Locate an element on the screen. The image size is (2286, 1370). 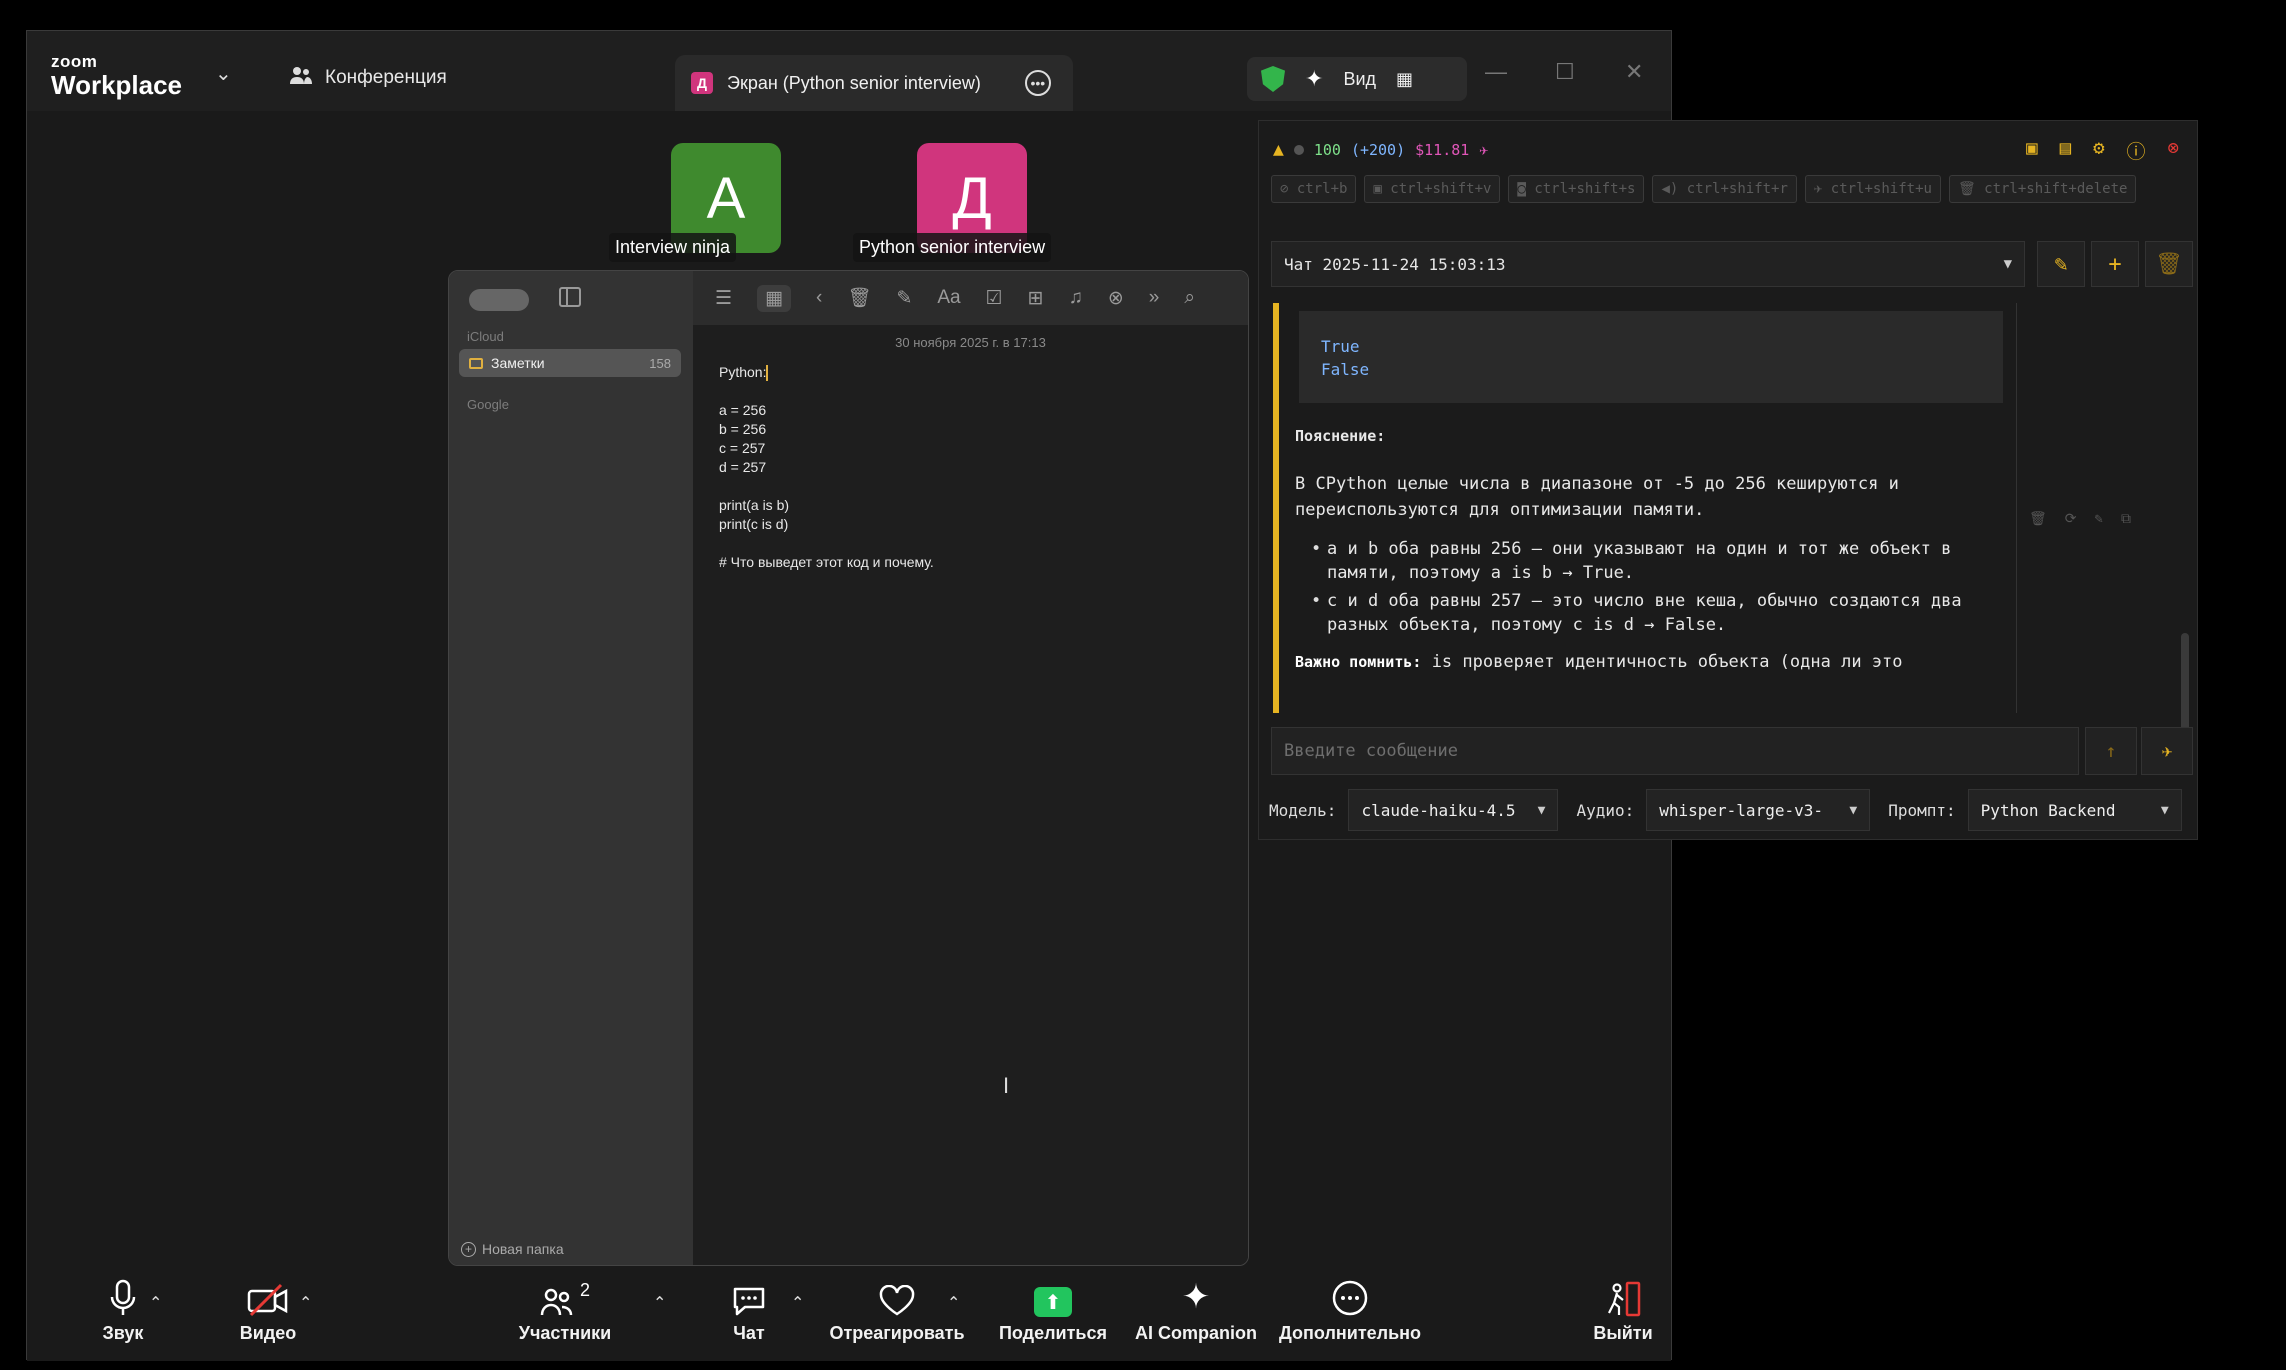
chip-icon: ▣ is located at coordinates (2031, 150).